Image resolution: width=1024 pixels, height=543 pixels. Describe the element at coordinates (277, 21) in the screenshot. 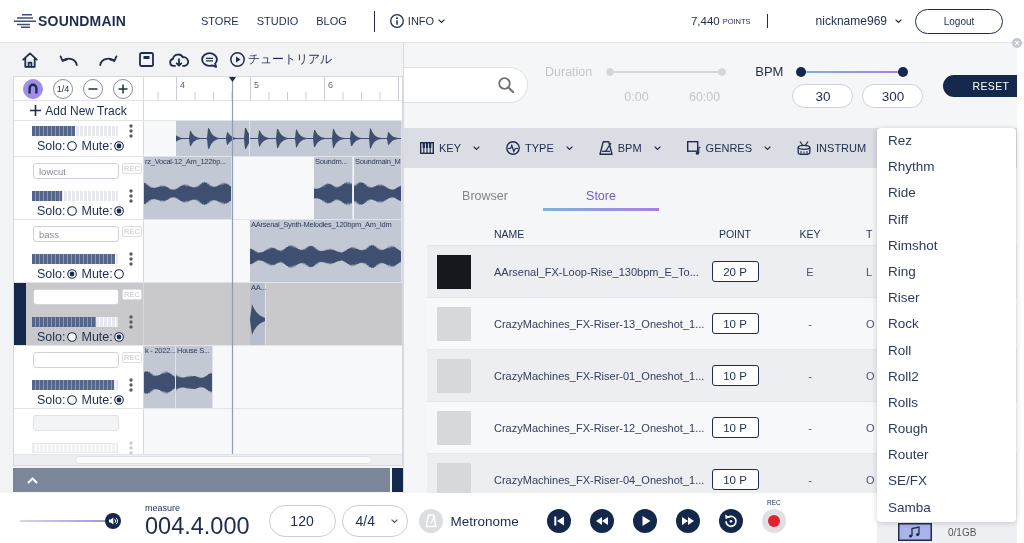

I see `nav-link: STUDIO` at that location.